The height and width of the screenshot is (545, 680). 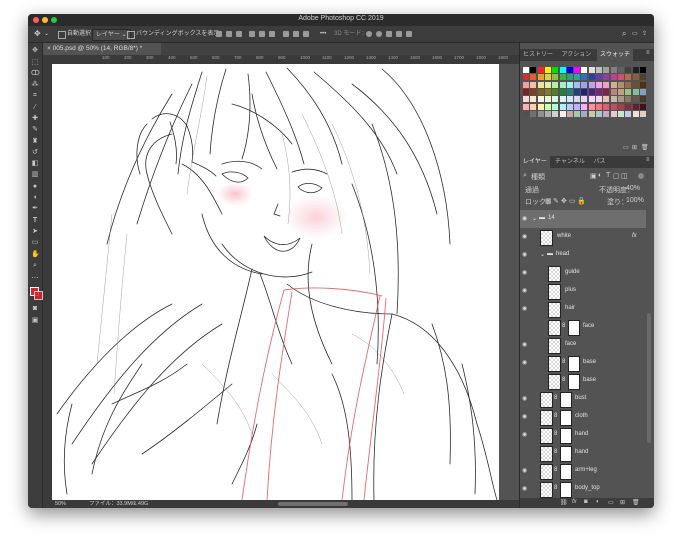 What do you see at coordinates (35, 50) in the screenshot?
I see `move-tool-icon: ✥` at bounding box center [35, 50].